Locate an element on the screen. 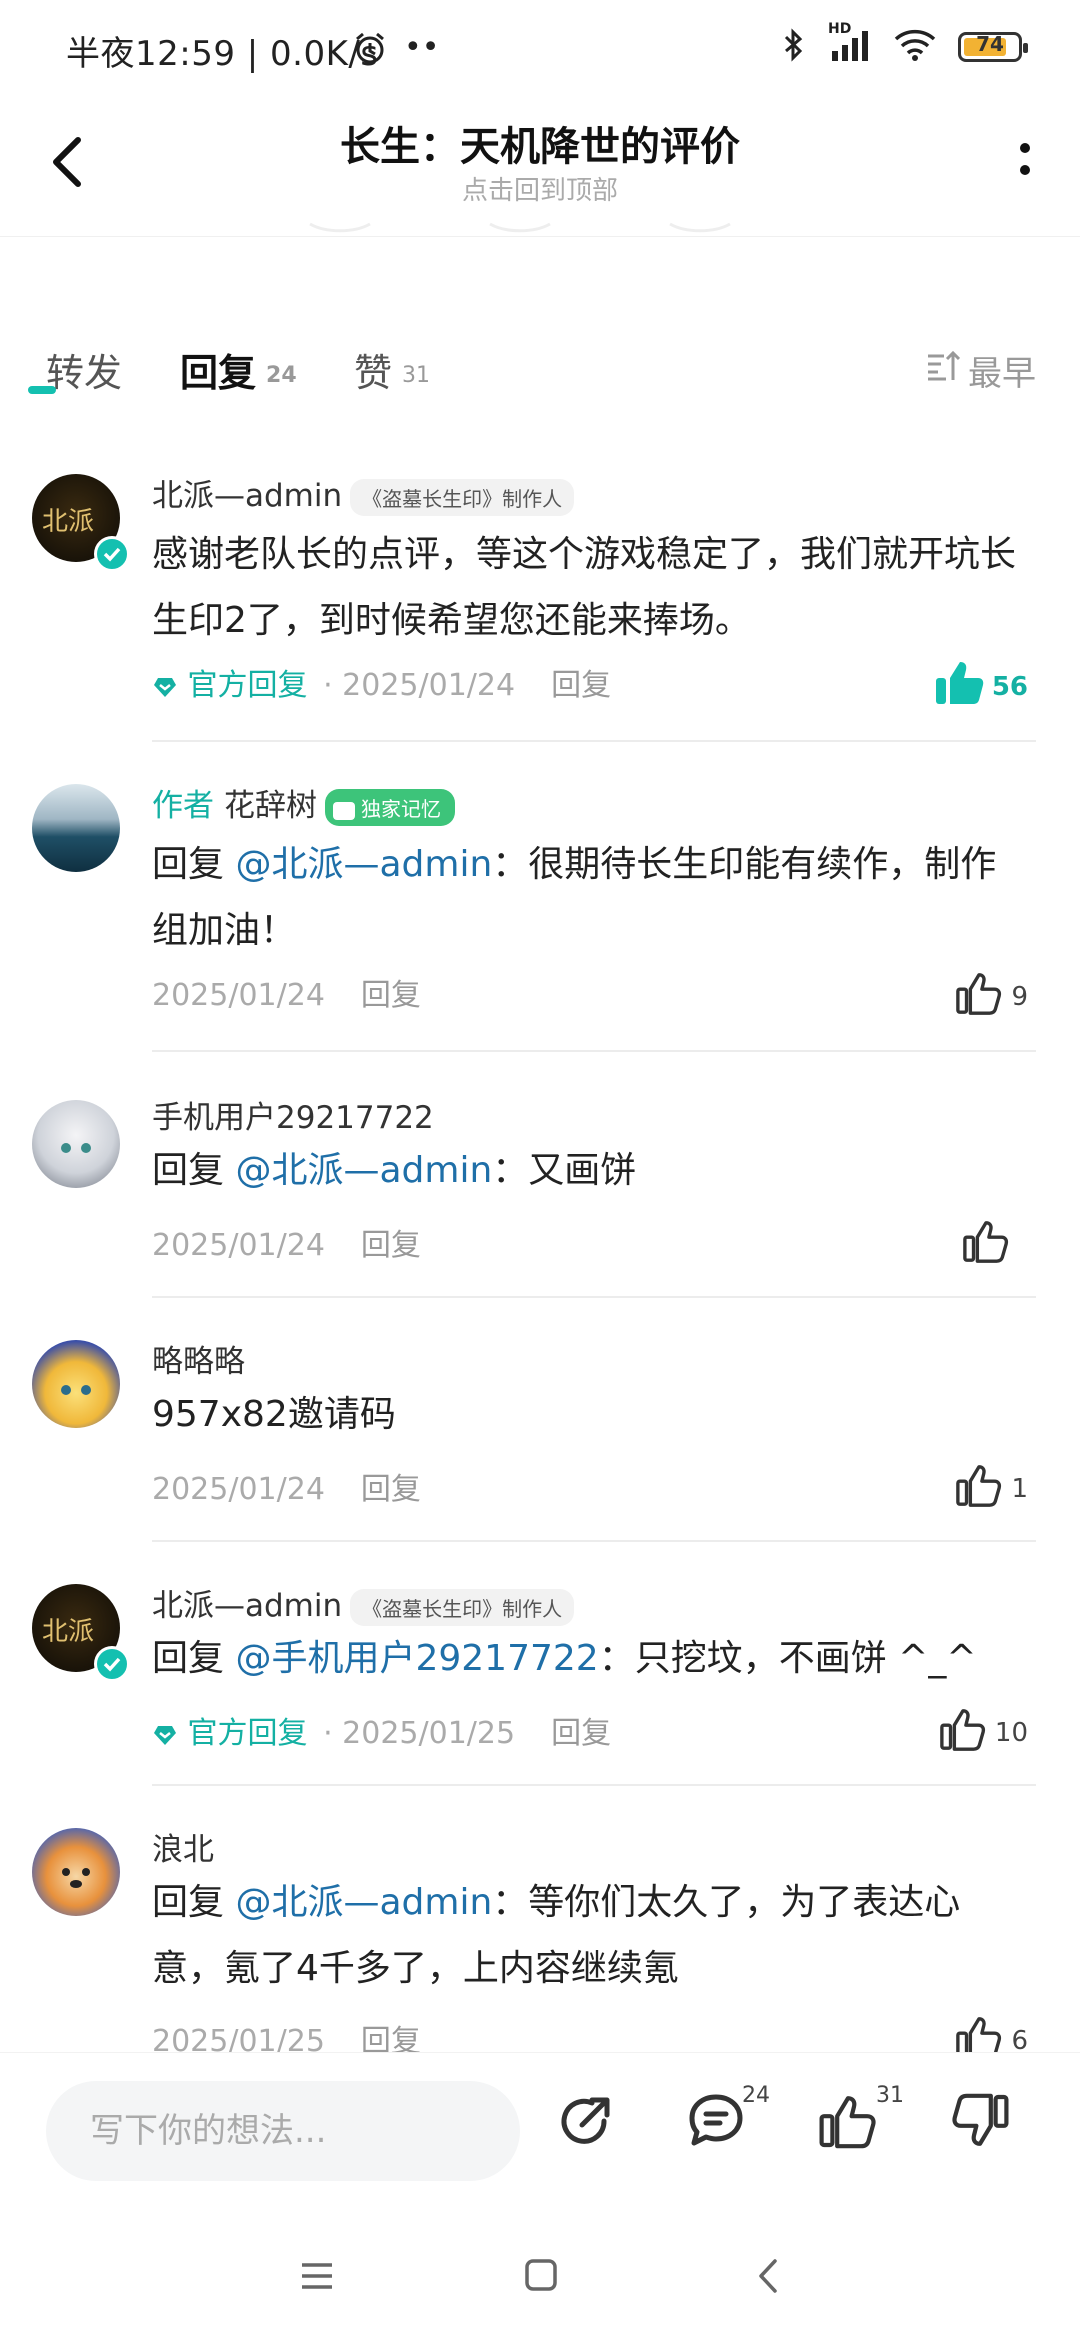 The width and height of the screenshot is (1080, 2340). like-button: 10 is located at coordinates (983, 1732).